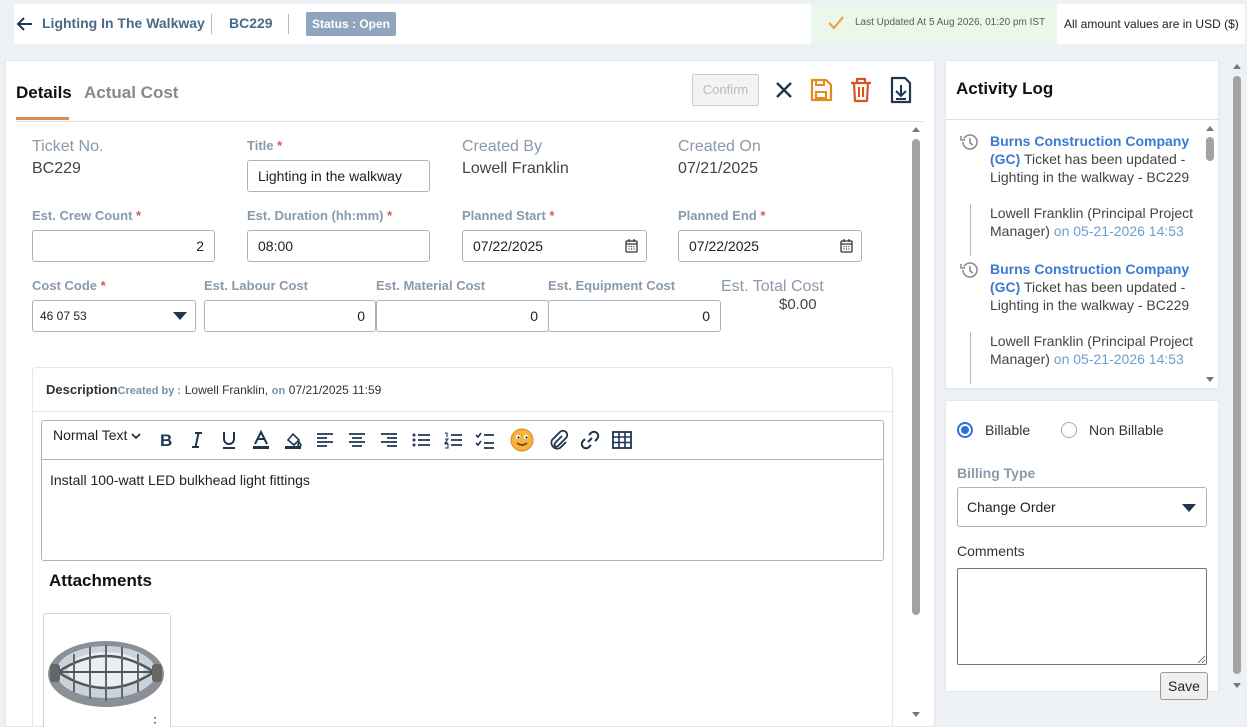  Describe the element at coordinates (772, 286) in the screenshot. I see `total-cost-label: Est. Total Cost` at that location.